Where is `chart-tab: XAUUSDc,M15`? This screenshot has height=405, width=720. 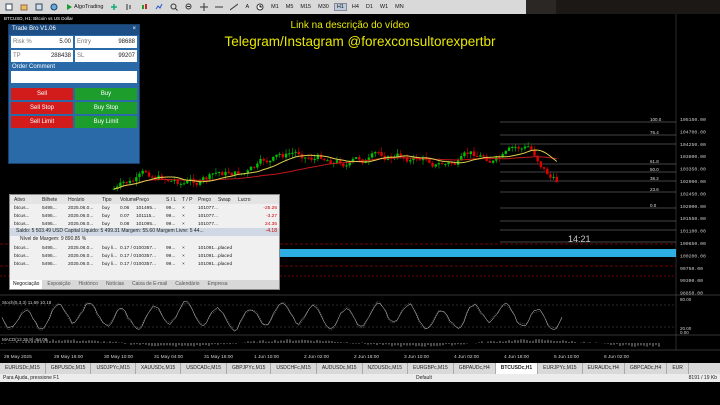 chart-tab: XAUUSDc,M15 is located at coordinates (159, 368).